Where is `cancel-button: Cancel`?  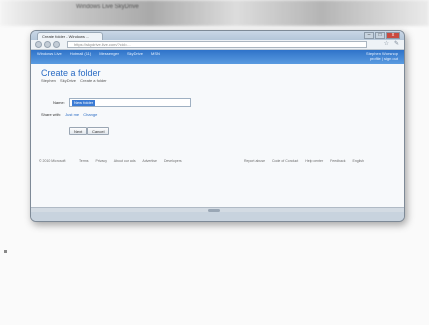 cancel-button: Cancel is located at coordinates (98, 131).